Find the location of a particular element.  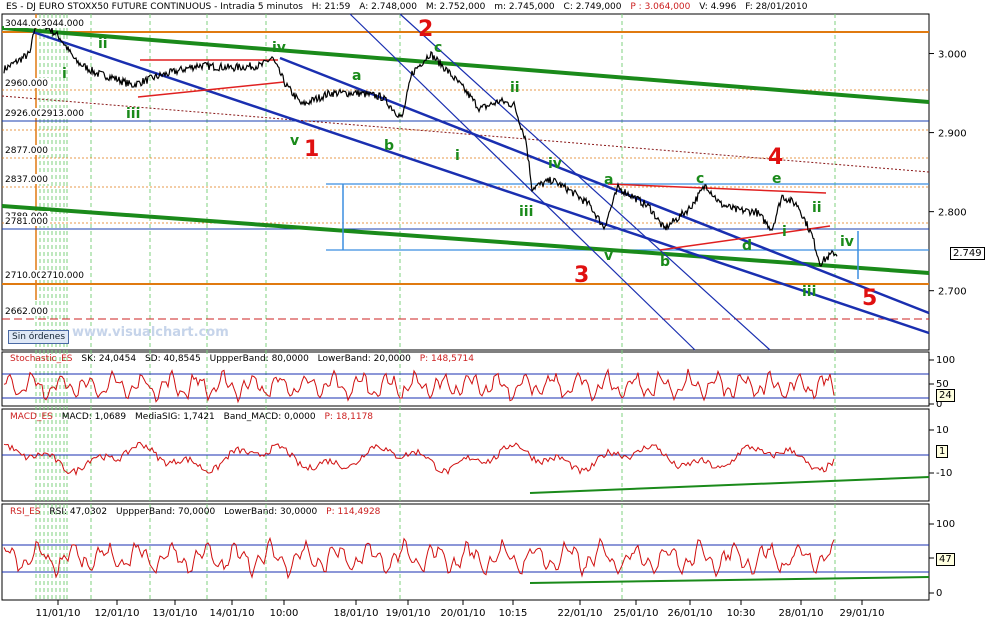

level-label-2: 3044.000 is located at coordinates (62, 24).